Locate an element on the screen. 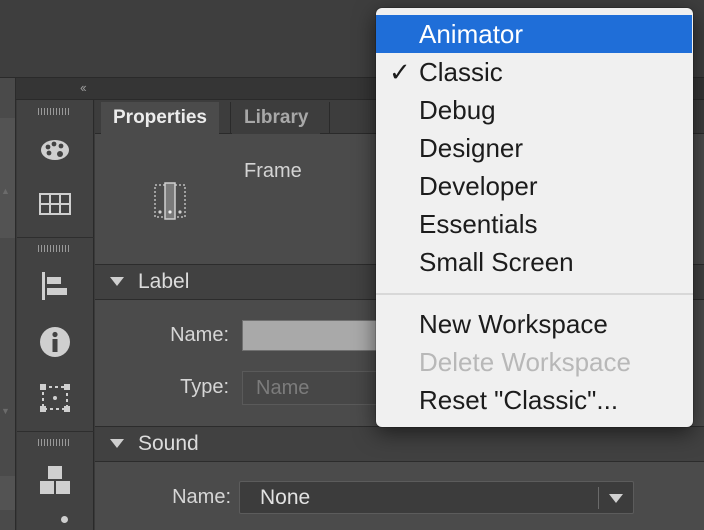 Image resolution: width=704 pixels, height=530 pixels. frame-type-label: Frame is located at coordinates (273, 171).